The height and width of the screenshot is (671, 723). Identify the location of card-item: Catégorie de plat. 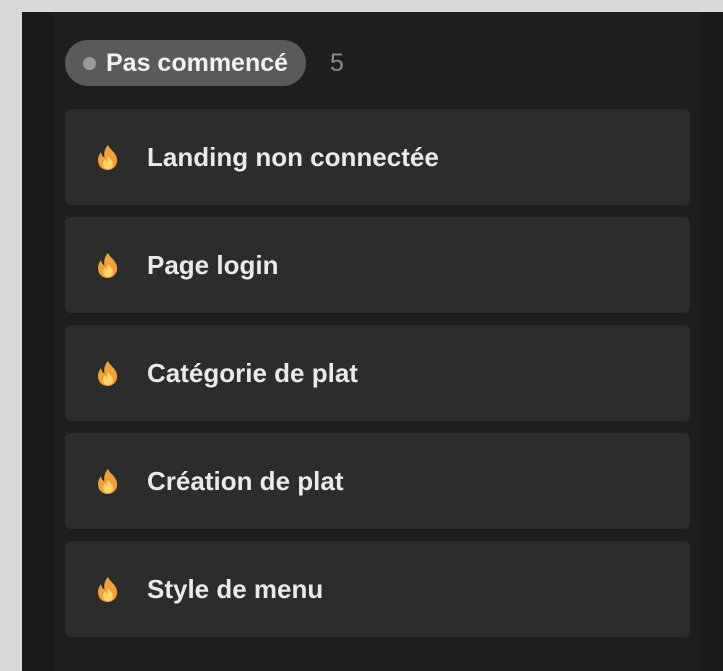
(377, 373).